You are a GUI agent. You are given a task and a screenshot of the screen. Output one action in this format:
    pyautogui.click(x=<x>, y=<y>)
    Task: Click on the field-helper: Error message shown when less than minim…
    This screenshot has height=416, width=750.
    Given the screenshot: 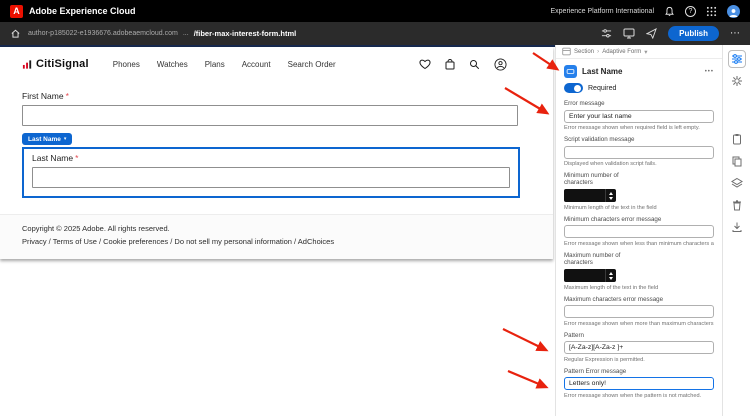 What is the action you would take?
    pyautogui.click(x=639, y=243)
    